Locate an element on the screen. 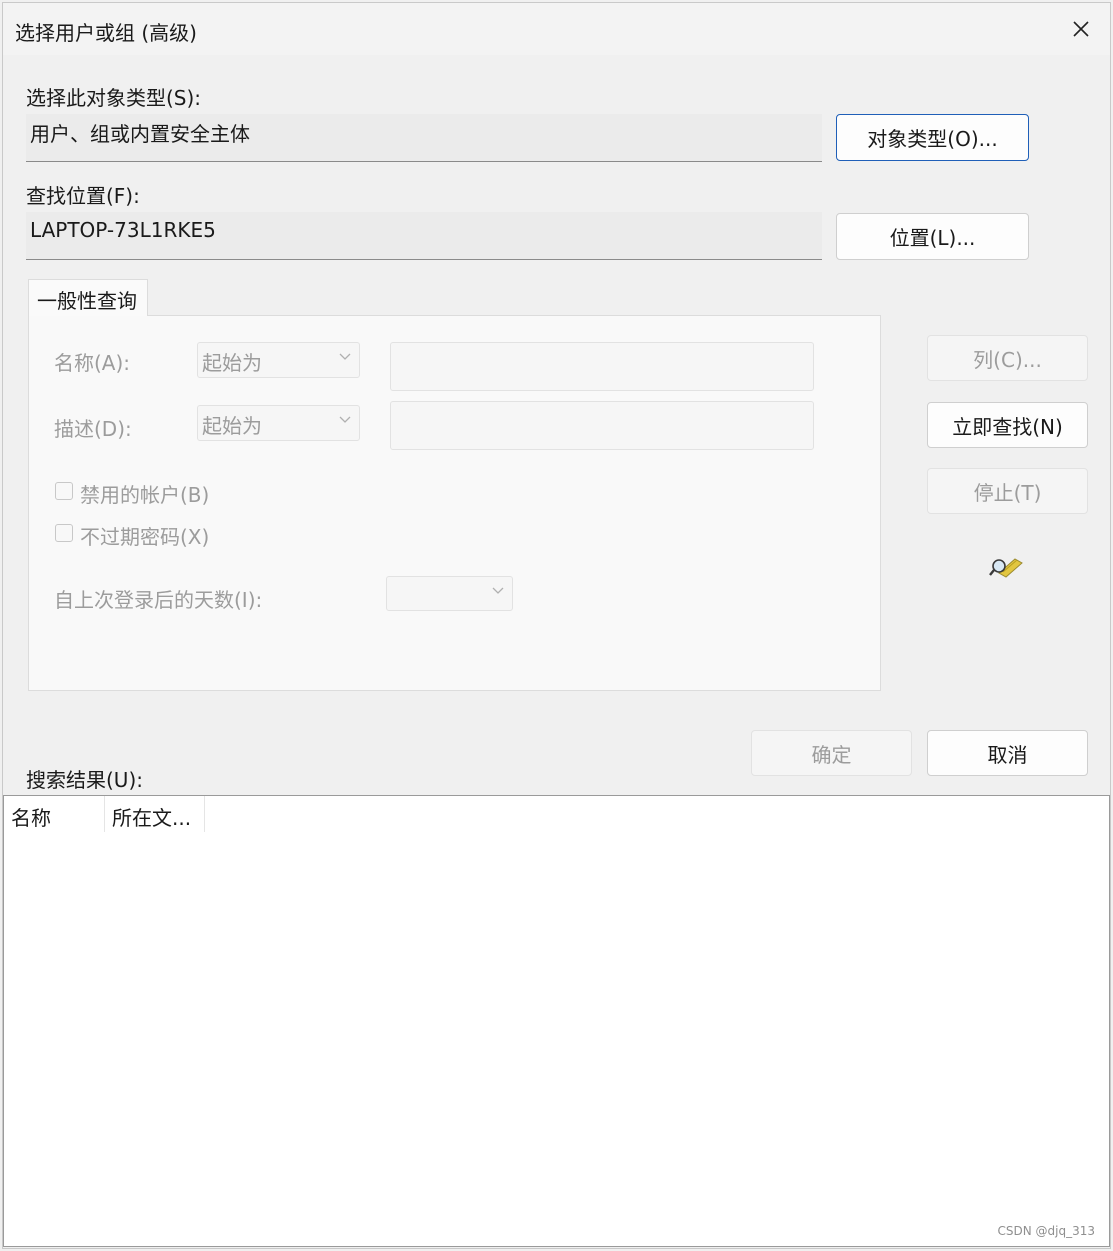  name-label: 名称(A): is located at coordinates (92, 363).